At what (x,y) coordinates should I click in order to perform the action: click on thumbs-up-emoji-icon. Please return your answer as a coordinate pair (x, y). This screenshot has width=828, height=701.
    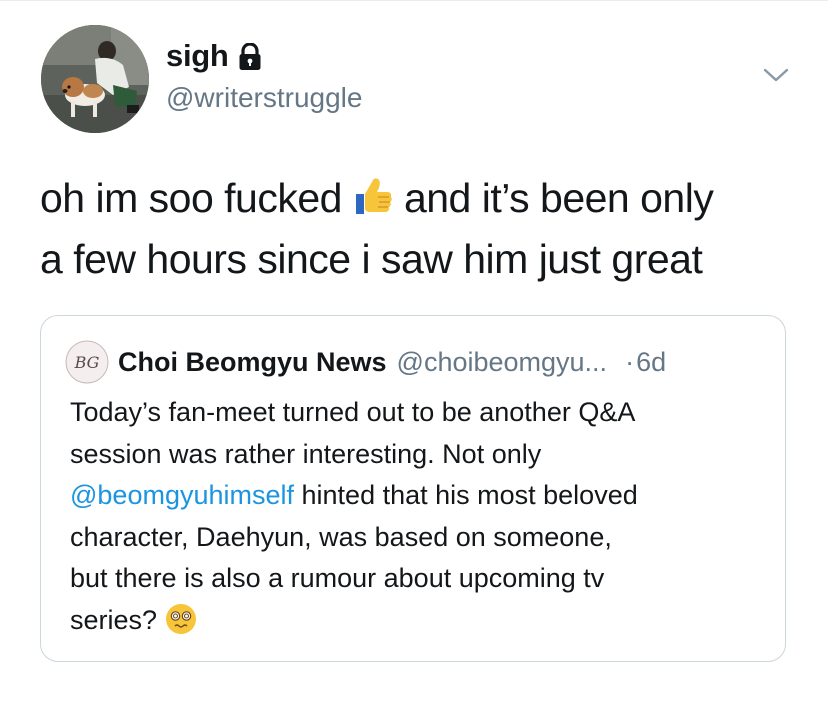
    Looking at the image, I should click on (373, 196).